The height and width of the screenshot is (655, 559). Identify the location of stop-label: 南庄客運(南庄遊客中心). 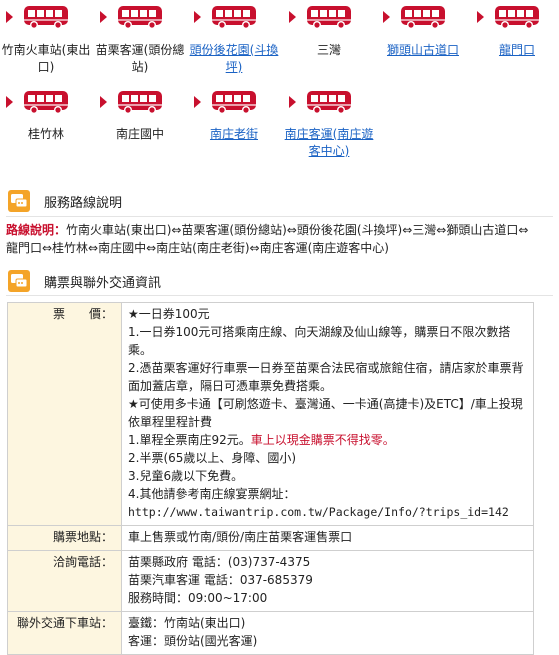
(329, 143).